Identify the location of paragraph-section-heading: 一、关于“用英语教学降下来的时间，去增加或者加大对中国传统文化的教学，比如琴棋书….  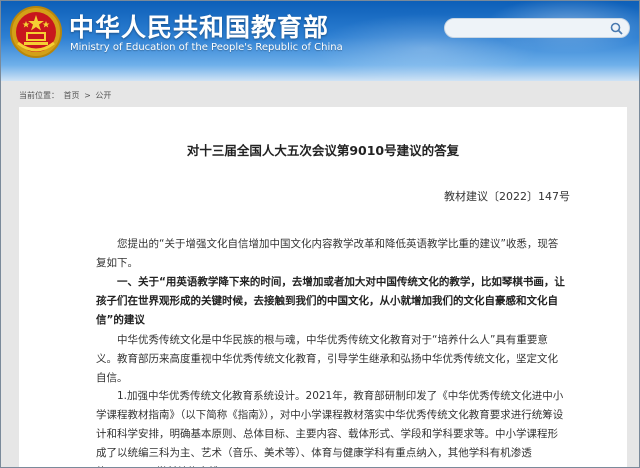
(330, 301).